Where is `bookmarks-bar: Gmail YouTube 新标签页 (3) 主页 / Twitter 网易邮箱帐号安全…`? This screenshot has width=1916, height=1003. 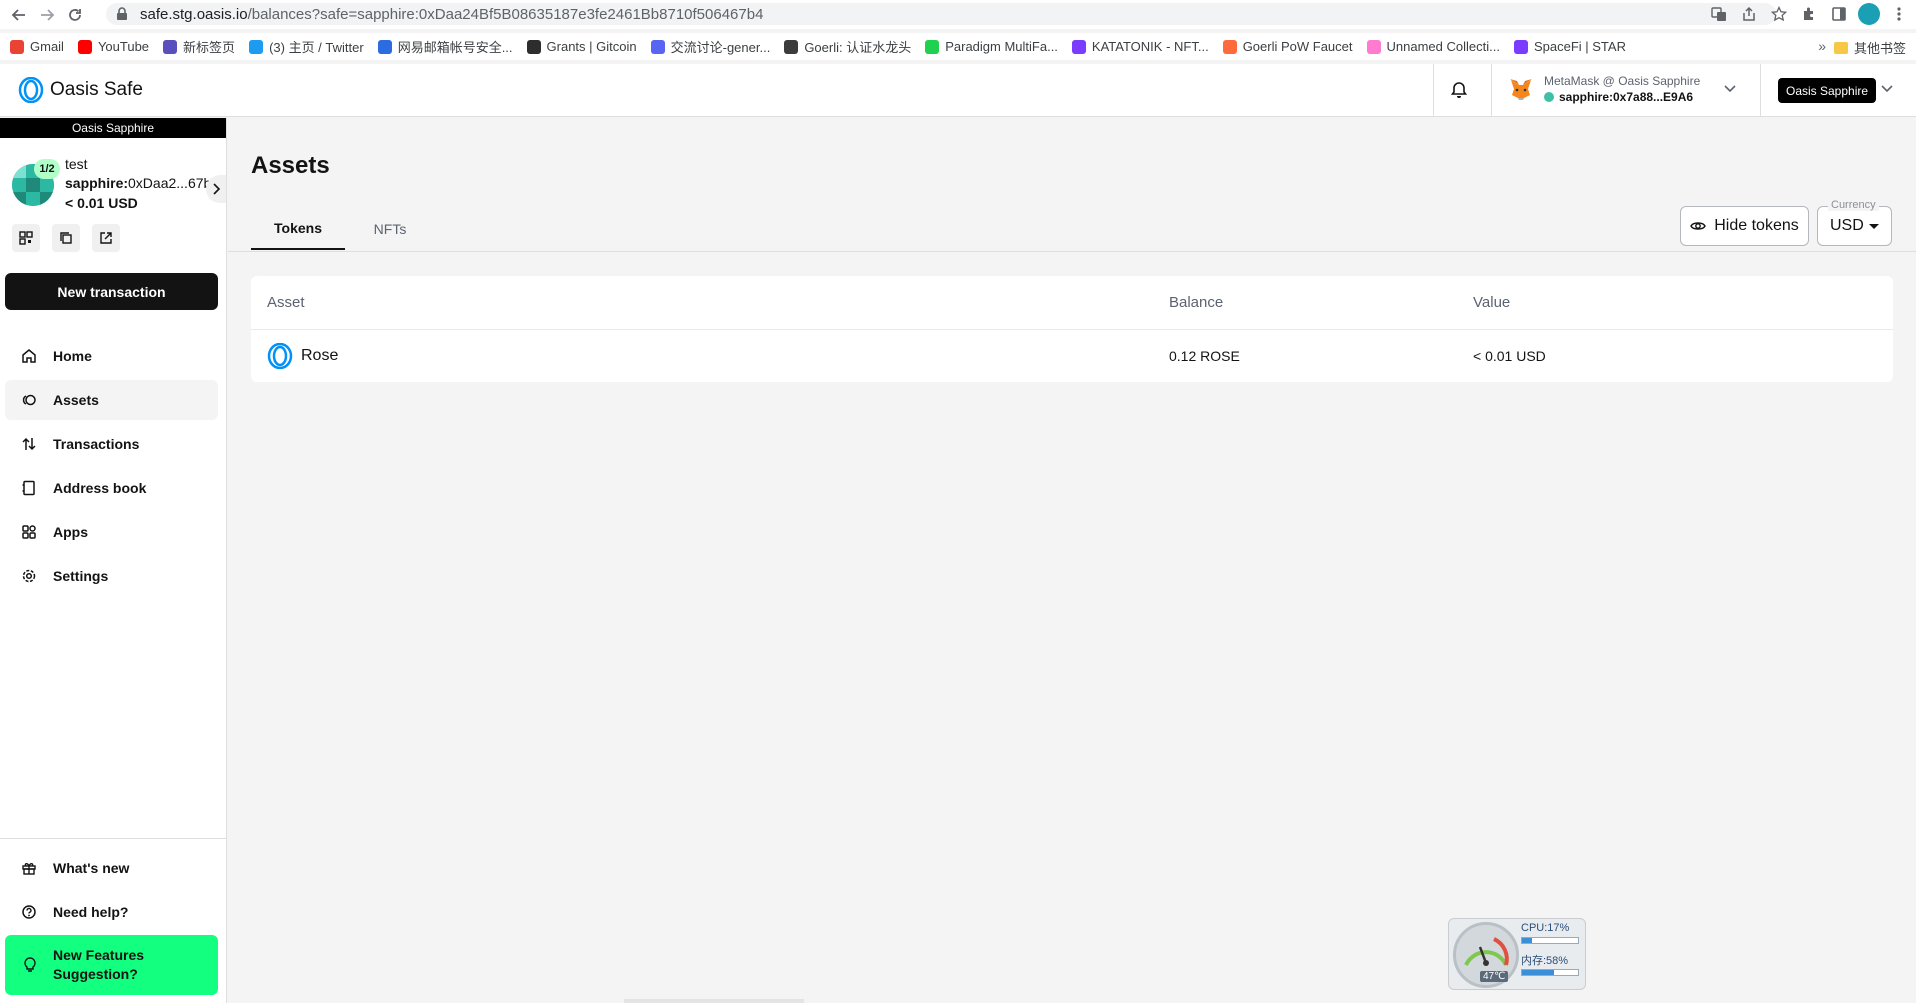 bookmarks-bar: Gmail YouTube 新标签页 (3) 主页 / Twitter 网易邮箱帐号安全… is located at coordinates (958, 46).